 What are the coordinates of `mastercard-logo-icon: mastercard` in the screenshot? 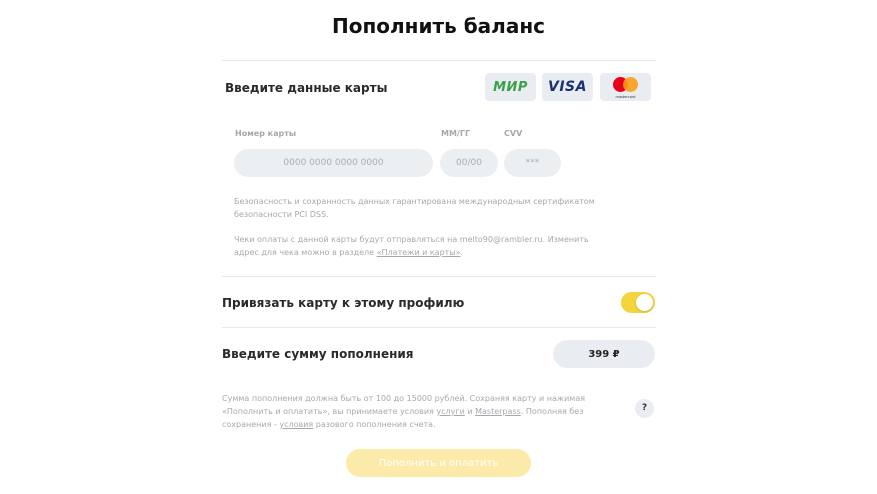 It's located at (625, 87).